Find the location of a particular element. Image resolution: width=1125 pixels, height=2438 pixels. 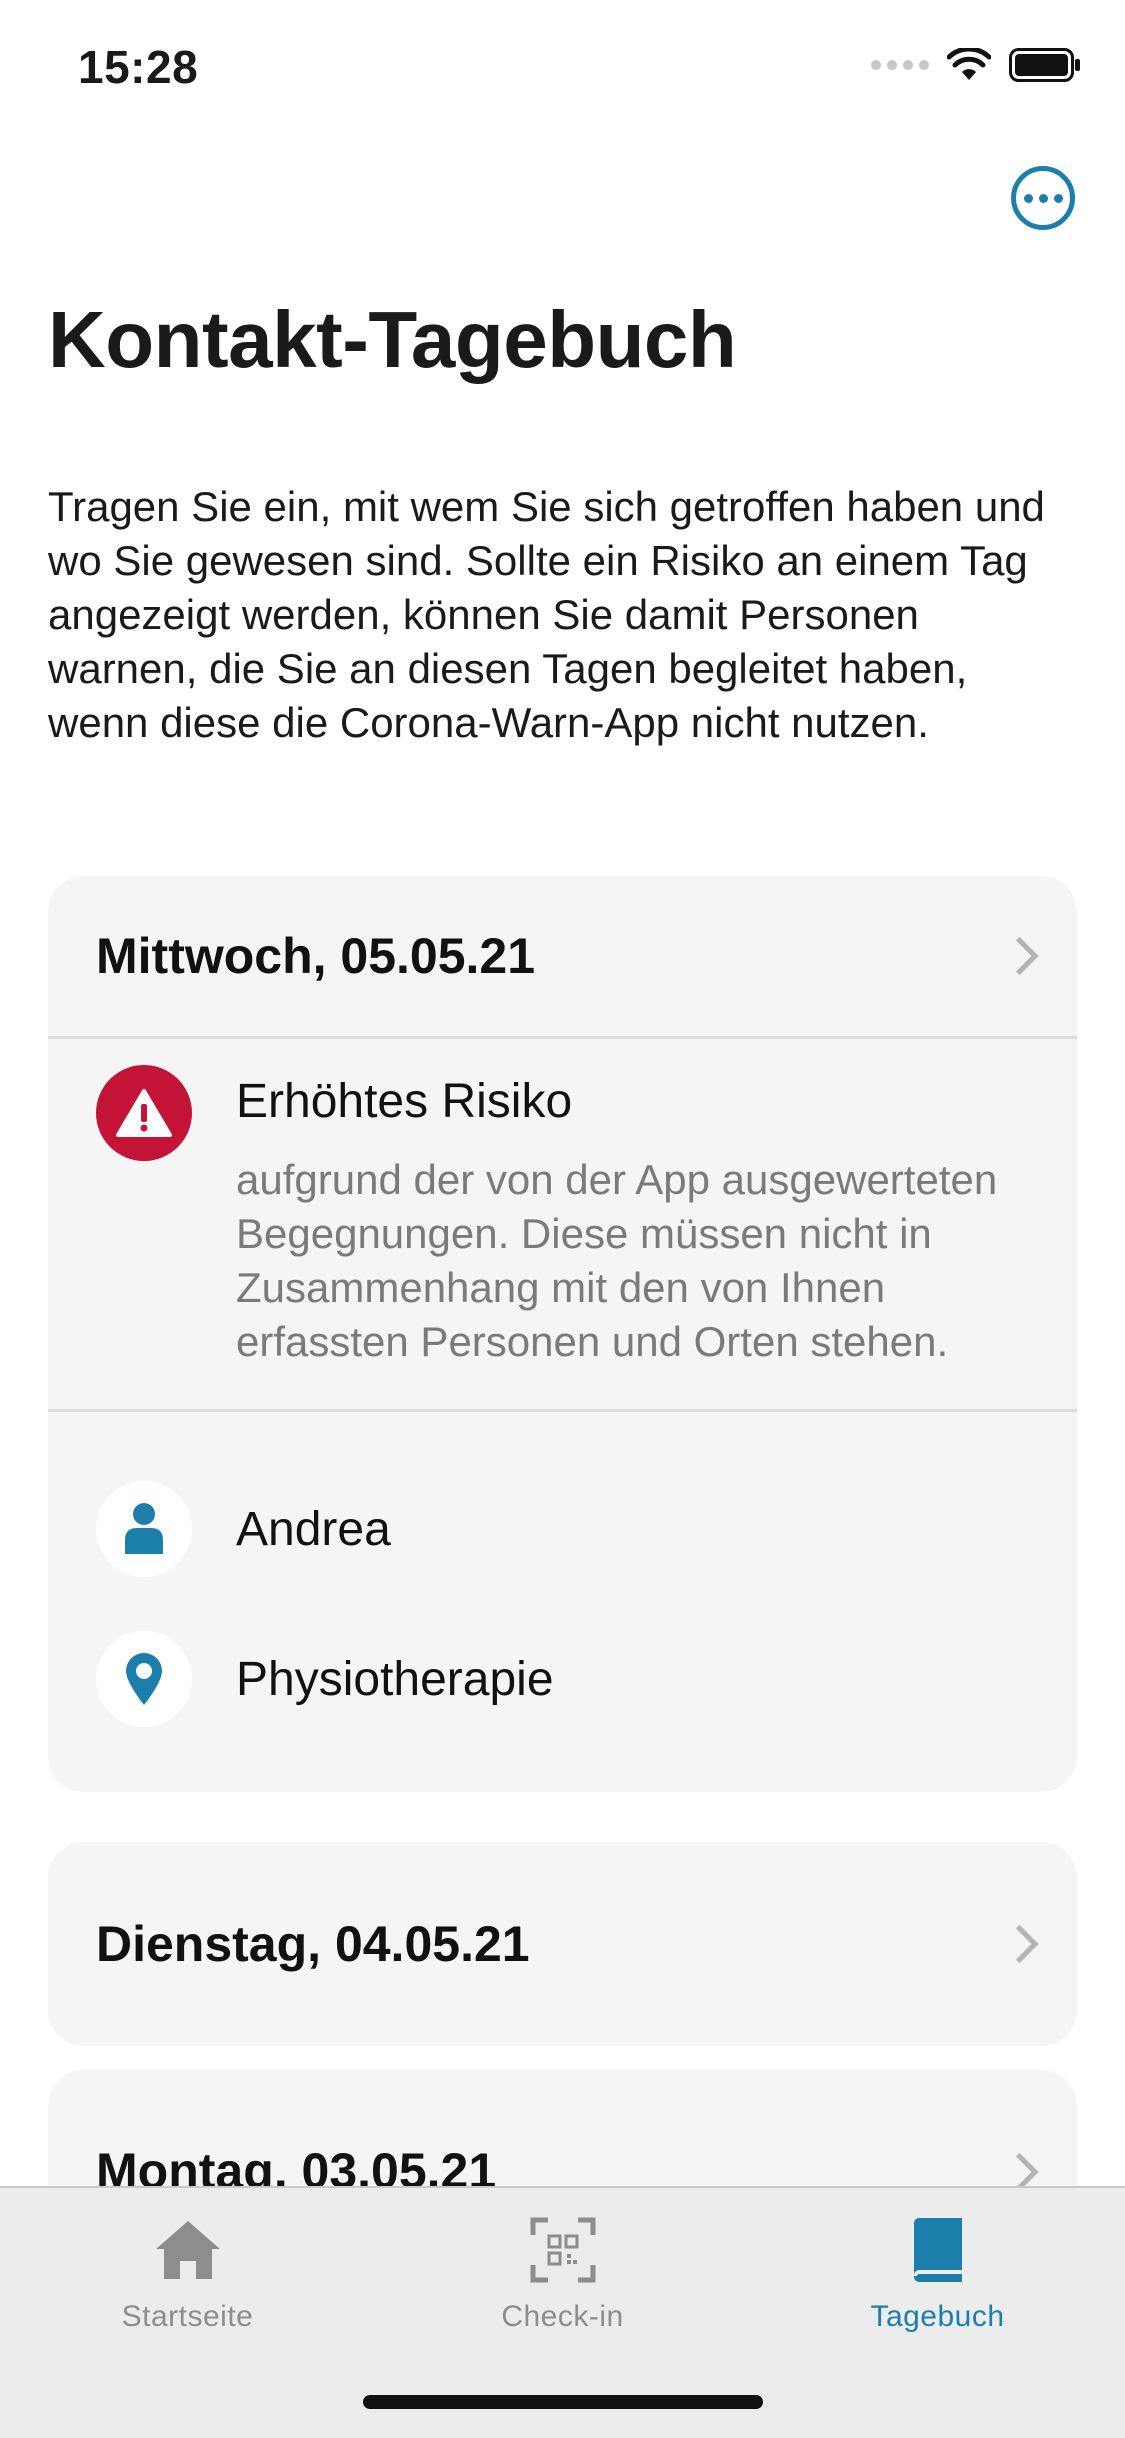

battery-icon is located at coordinates (1044, 65).